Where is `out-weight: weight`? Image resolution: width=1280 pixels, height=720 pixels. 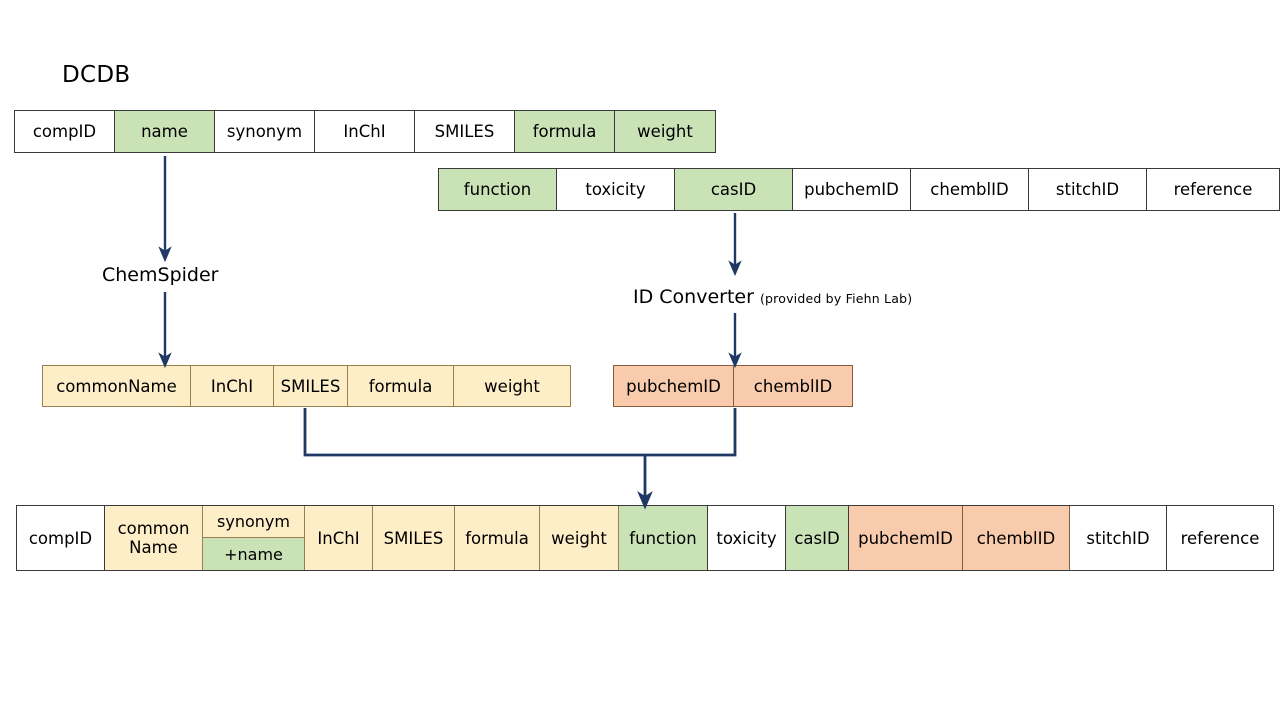
out-weight: weight is located at coordinates (512, 386).